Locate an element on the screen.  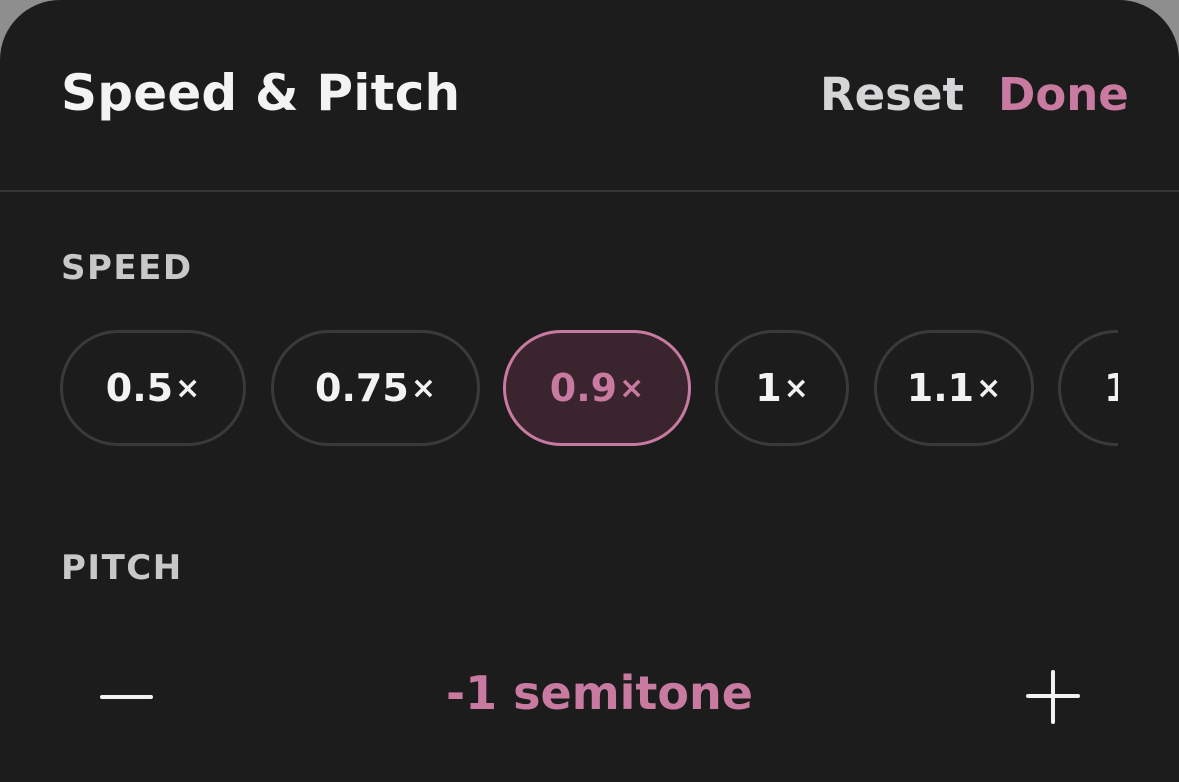
minus-icon is located at coordinates (126, 697).